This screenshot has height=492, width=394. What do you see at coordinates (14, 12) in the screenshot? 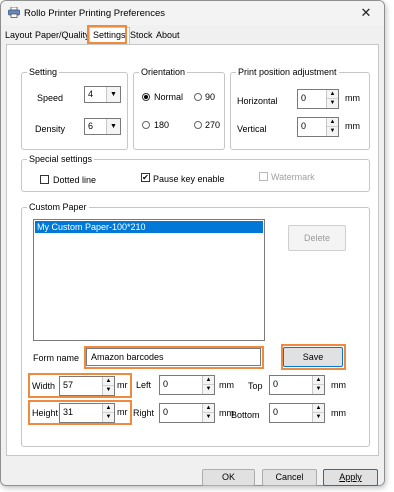
I see `printer-icon` at bounding box center [14, 12].